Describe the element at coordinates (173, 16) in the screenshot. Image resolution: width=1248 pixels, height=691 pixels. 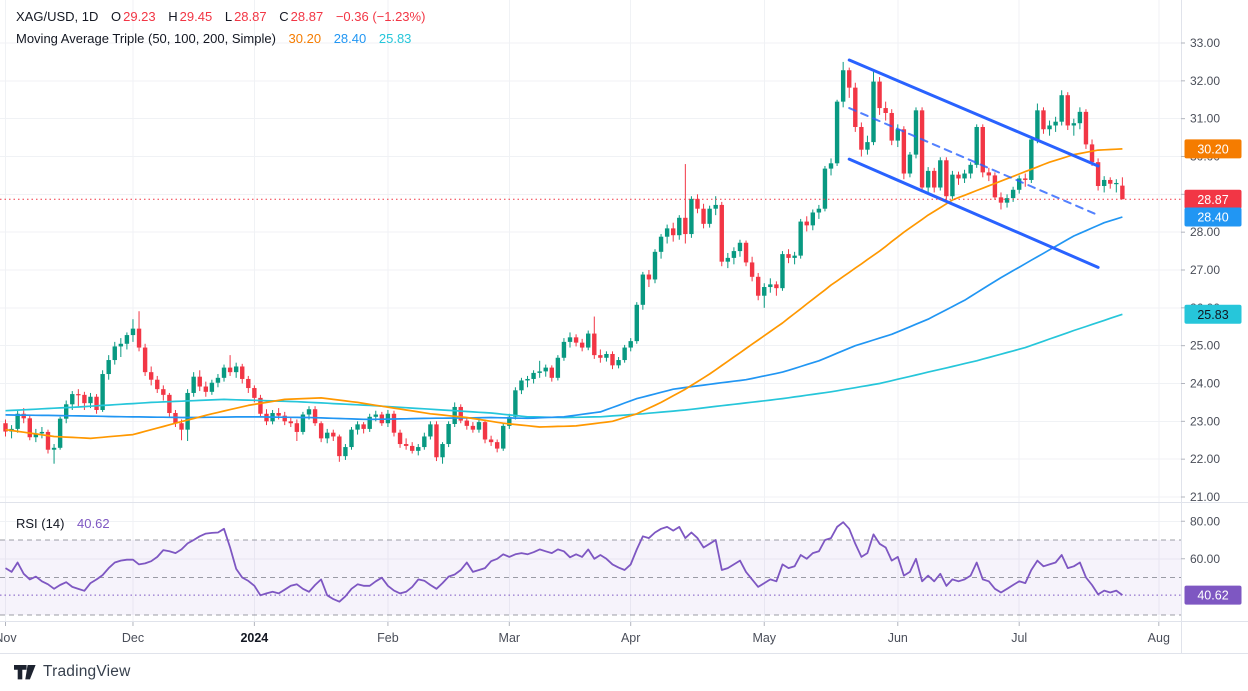
I see `ohlc-high-label: H` at that location.